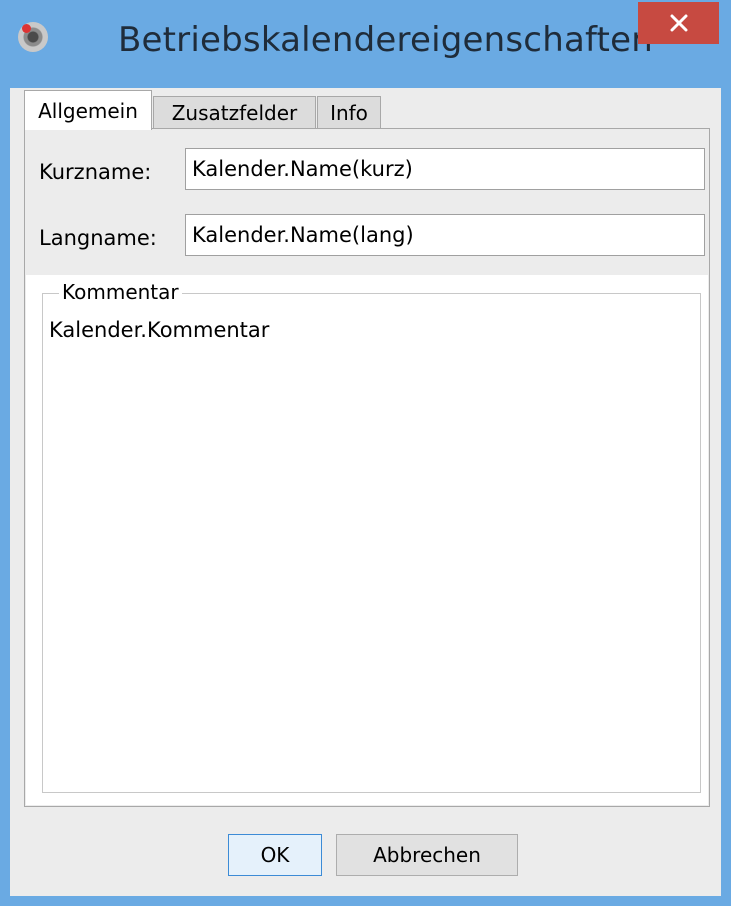  Describe the element at coordinates (95, 172) in the screenshot. I see `kurzname-label: Kurzname:` at that location.